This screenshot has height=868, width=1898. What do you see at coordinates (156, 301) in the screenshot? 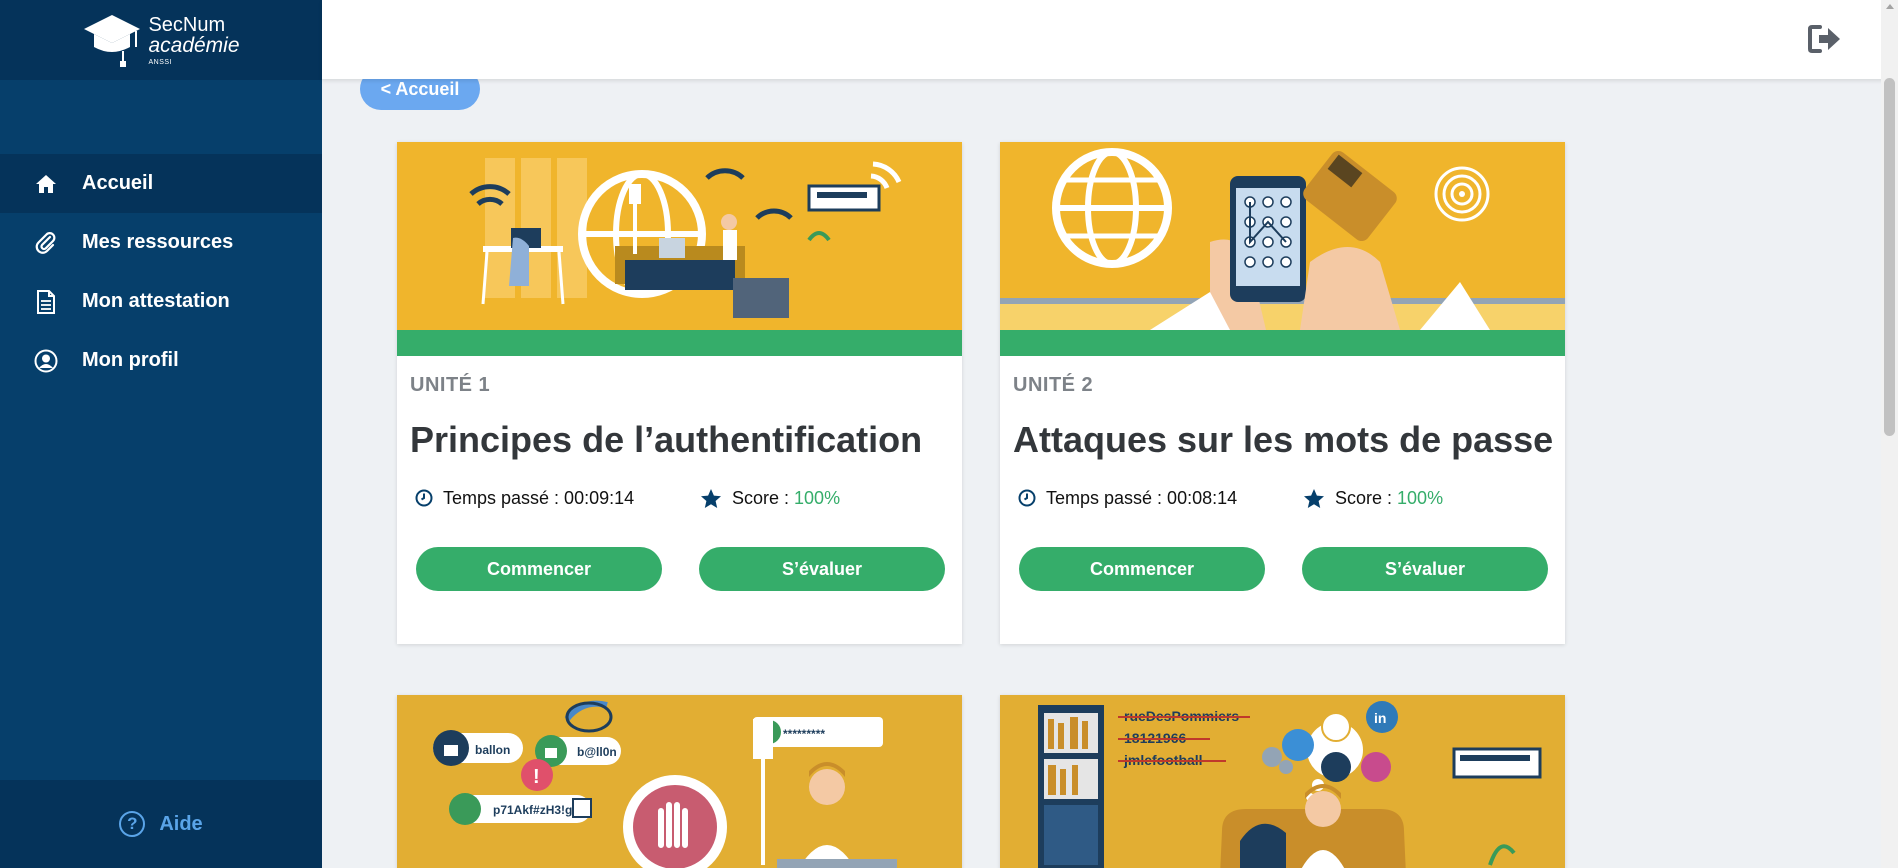
I see `sidebar-item-label: Mon attestation` at bounding box center [156, 301].